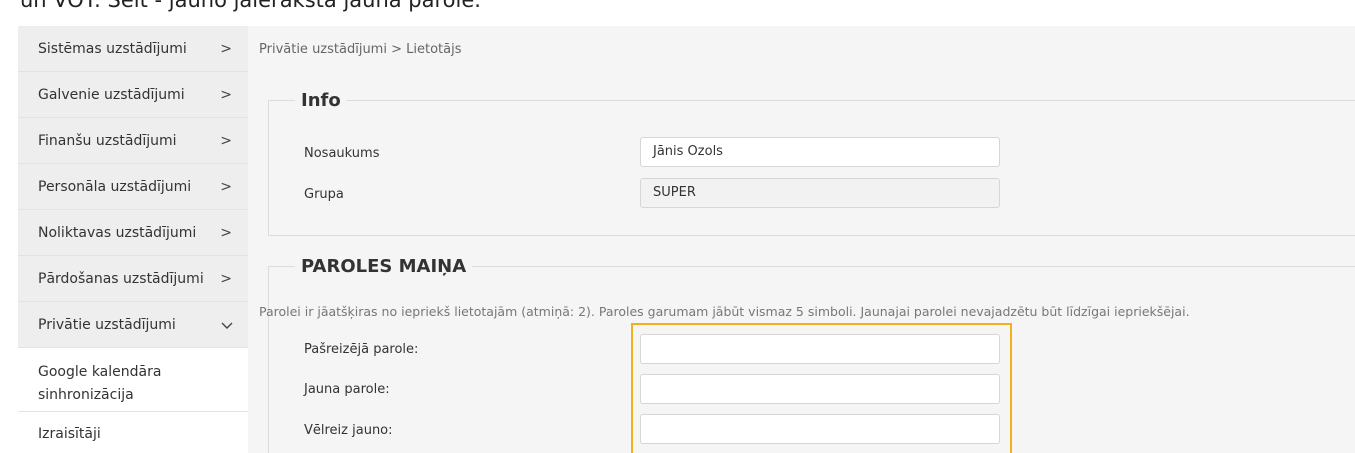 The width and height of the screenshot is (1355, 453). I want to click on info-panel-title: Info, so click(321, 100).